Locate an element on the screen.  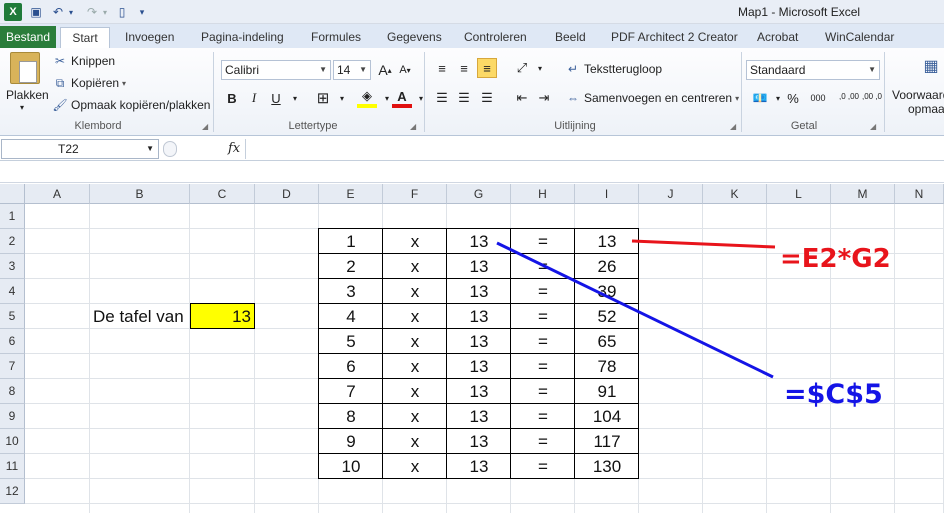
paste-dropdown-icon: ▾ is located at coordinates (22, 107).